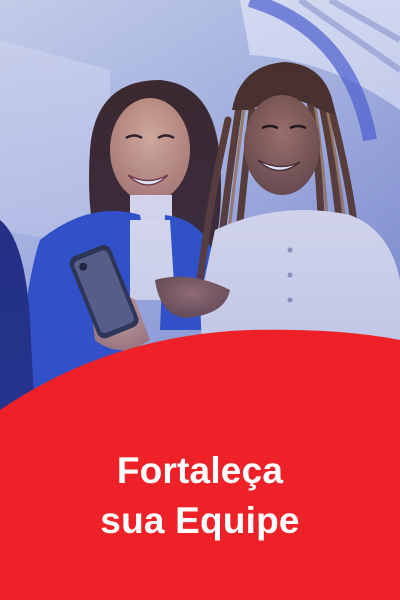 The height and width of the screenshot is (600, 400). I want to click on headline-line-1: Fortaleça, so click(200, 470).